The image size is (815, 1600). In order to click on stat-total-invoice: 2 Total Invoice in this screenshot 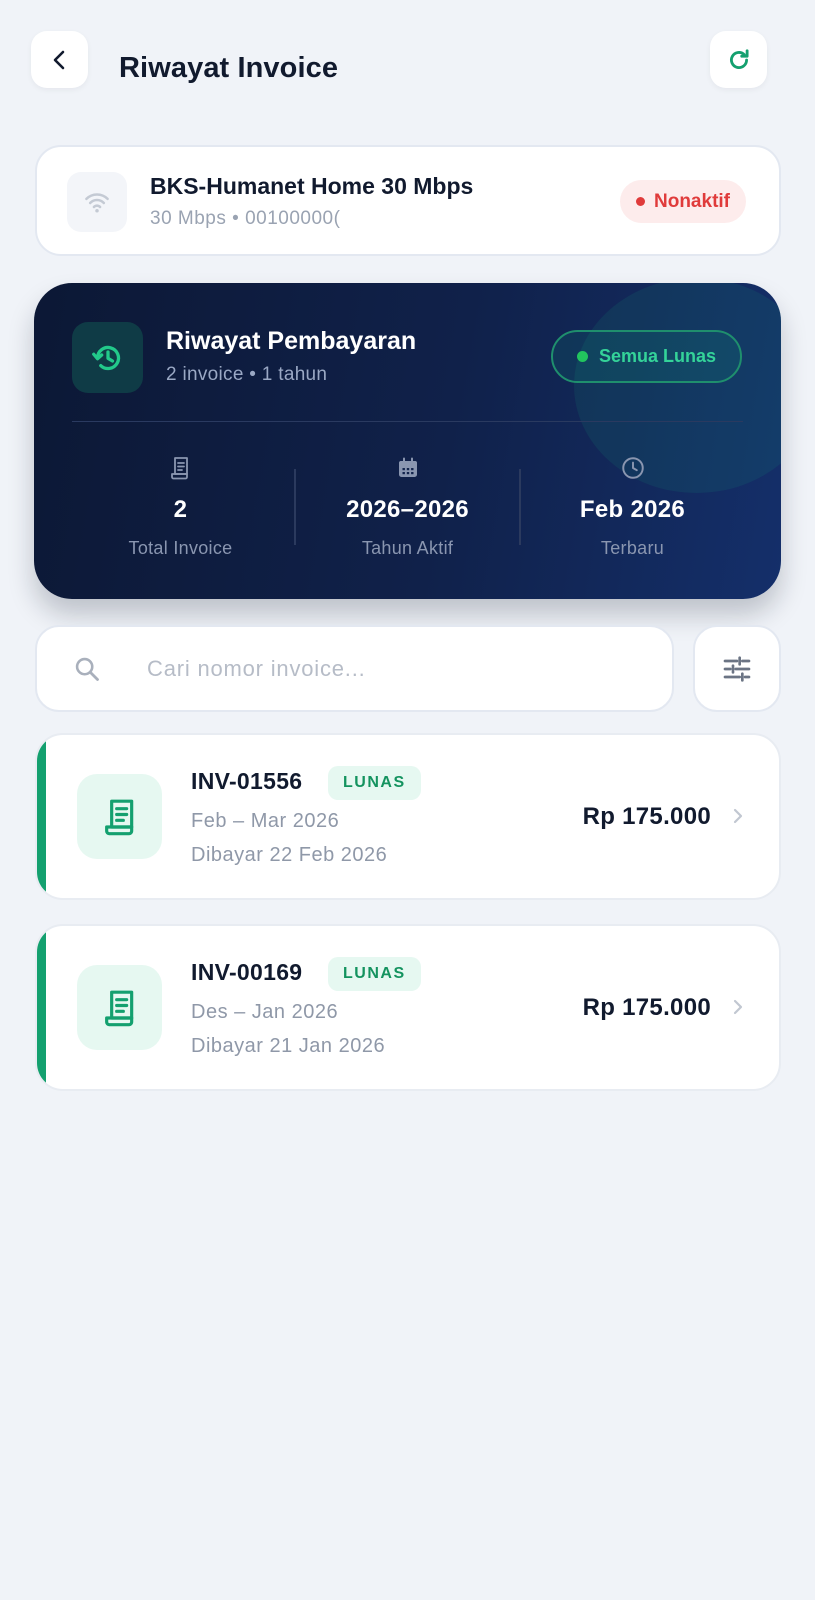, I will do `click(180, 506)`.